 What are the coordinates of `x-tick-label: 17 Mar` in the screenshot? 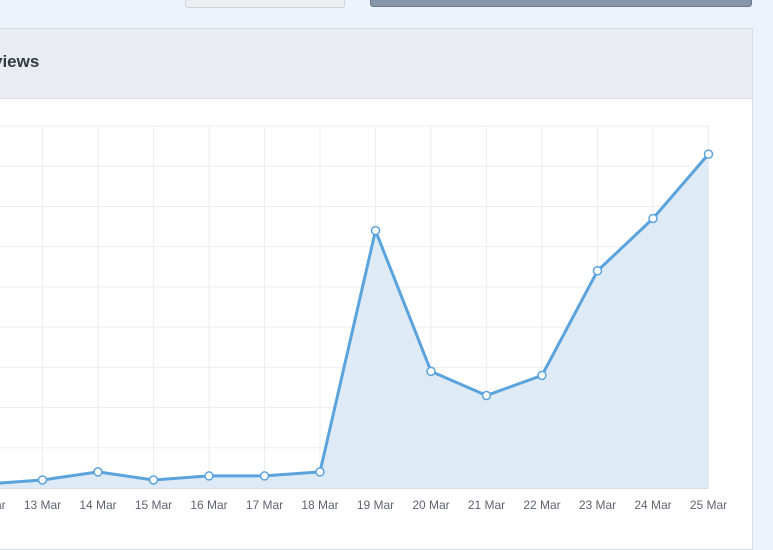 It's located at (264, 505).